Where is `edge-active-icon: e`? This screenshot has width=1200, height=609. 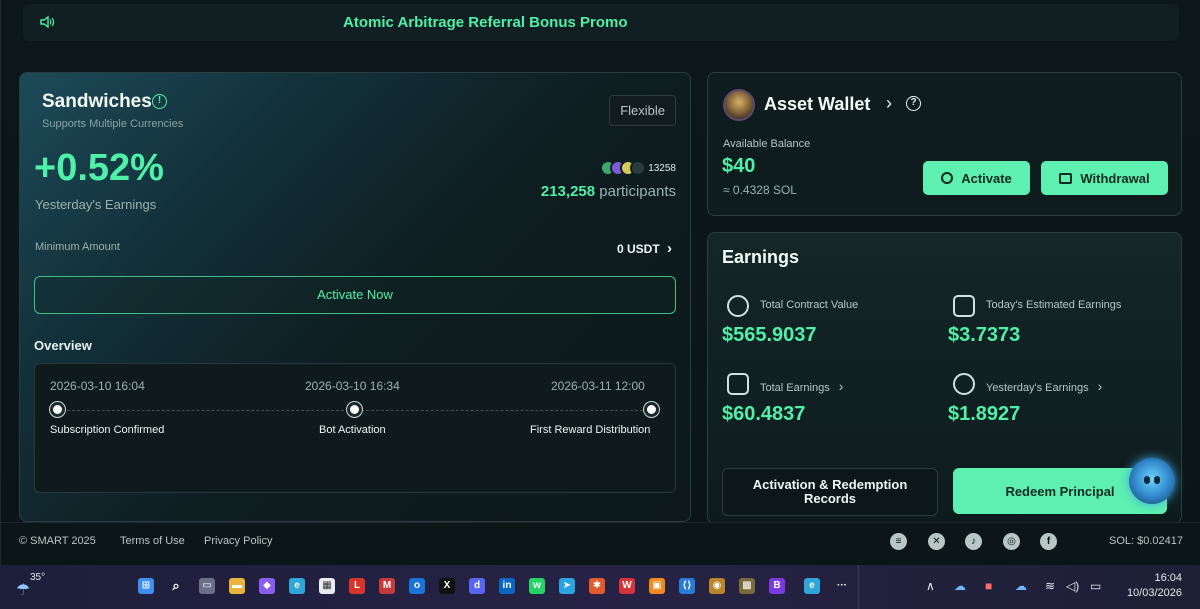
edge-active-icon: e is located at coordinates (812, 586).